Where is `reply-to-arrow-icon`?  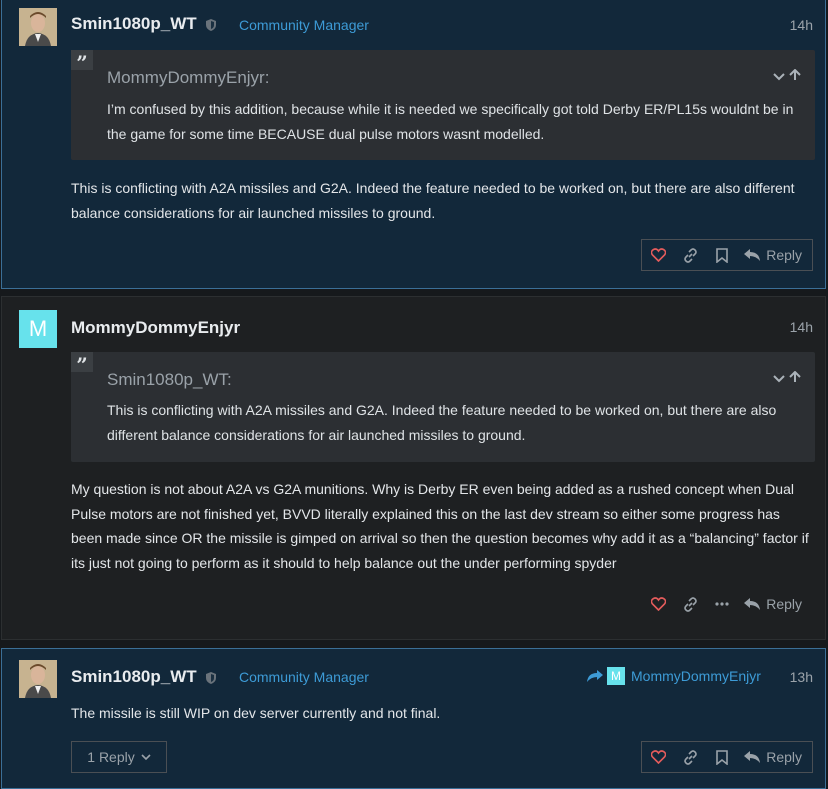 reply-to-arrow-icon is located at coordinates (595, 676).